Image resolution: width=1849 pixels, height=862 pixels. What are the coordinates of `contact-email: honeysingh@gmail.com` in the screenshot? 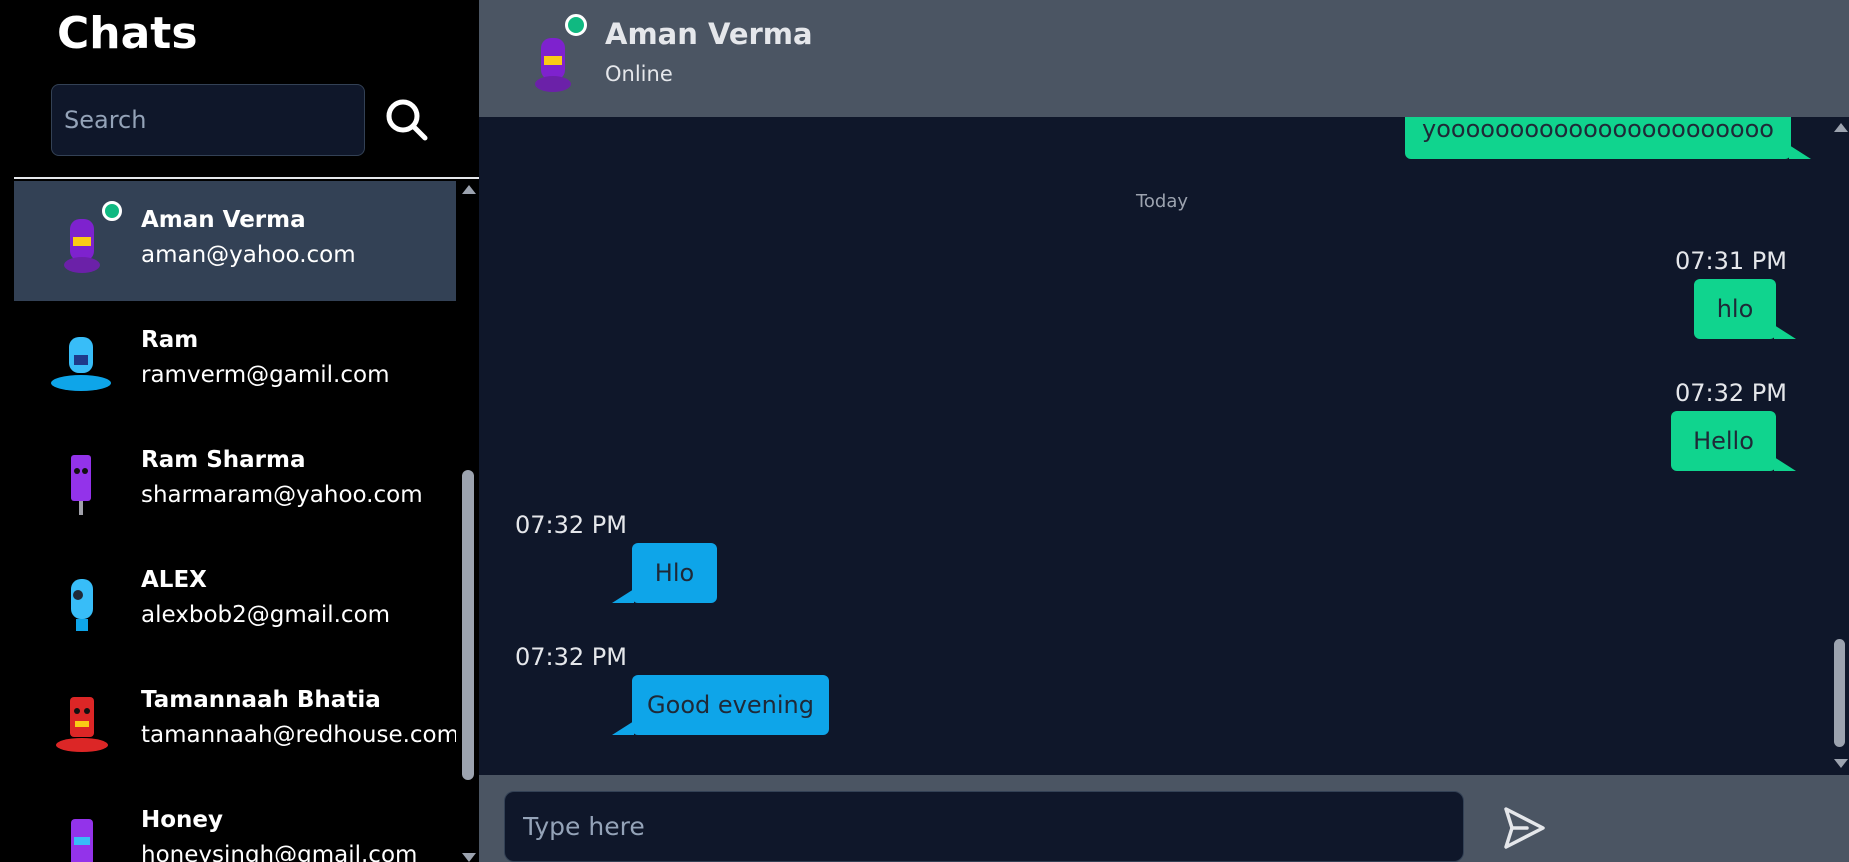 It's located at (279, 852).